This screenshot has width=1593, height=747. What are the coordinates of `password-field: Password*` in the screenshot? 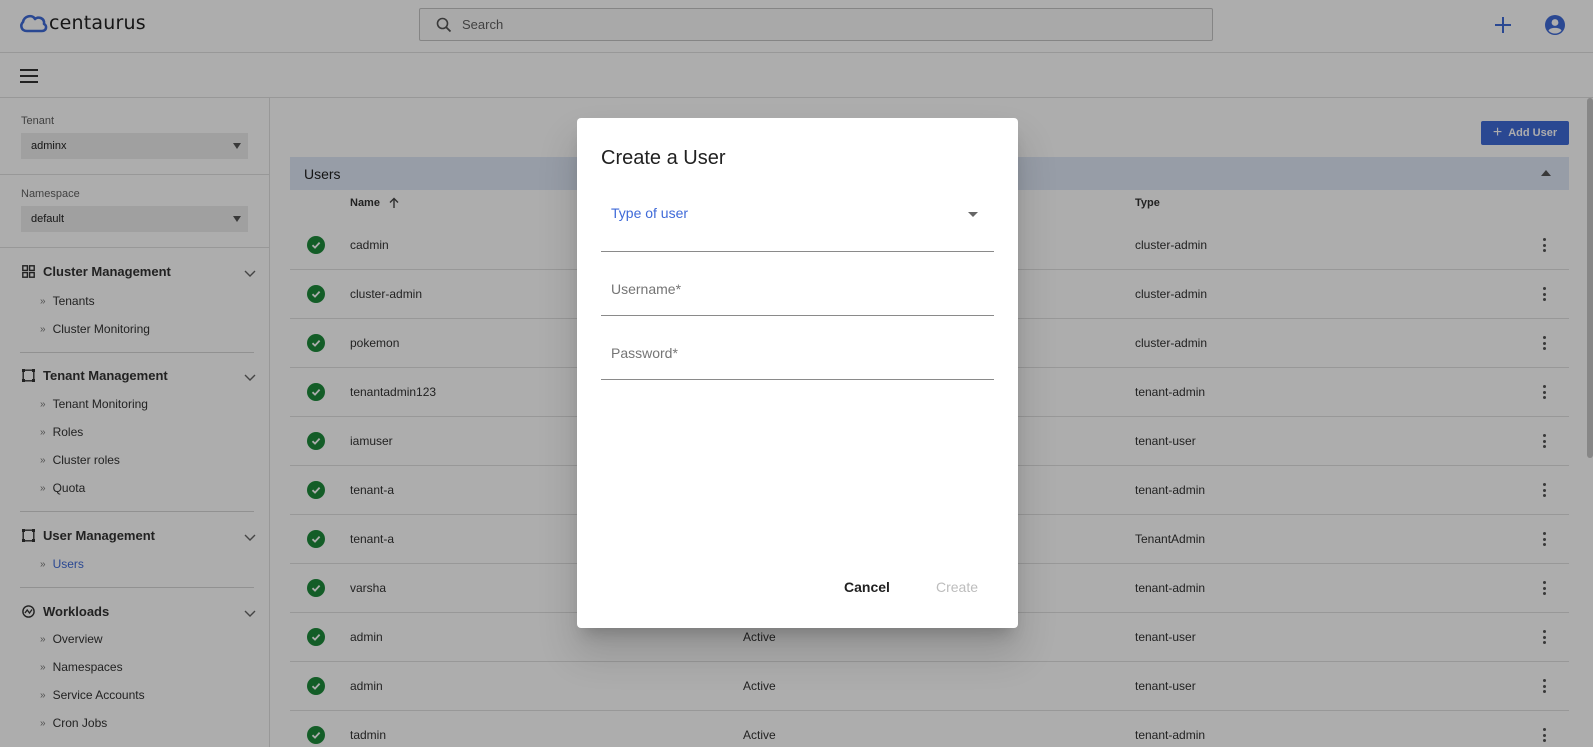 It's located at (797, 358).